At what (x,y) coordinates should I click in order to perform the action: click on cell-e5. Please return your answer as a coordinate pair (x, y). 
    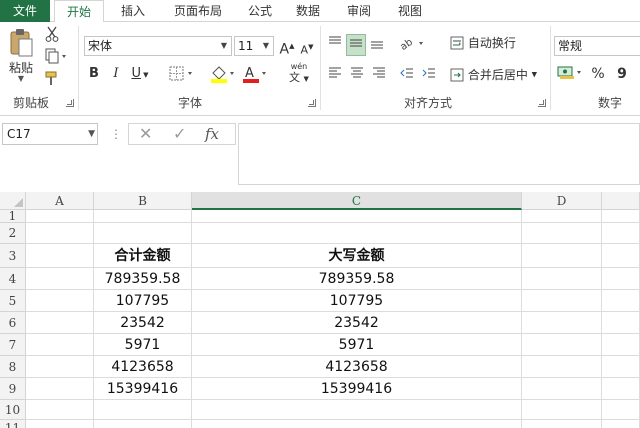
    Looking at the image, I should click on (621, 301).